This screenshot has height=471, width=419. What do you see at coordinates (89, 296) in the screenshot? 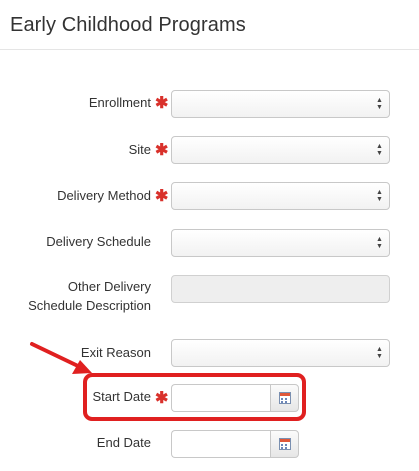
I see `other-delivery-schedule-label: Other Delivery Schedule Description` at bounding box center [89, 296].